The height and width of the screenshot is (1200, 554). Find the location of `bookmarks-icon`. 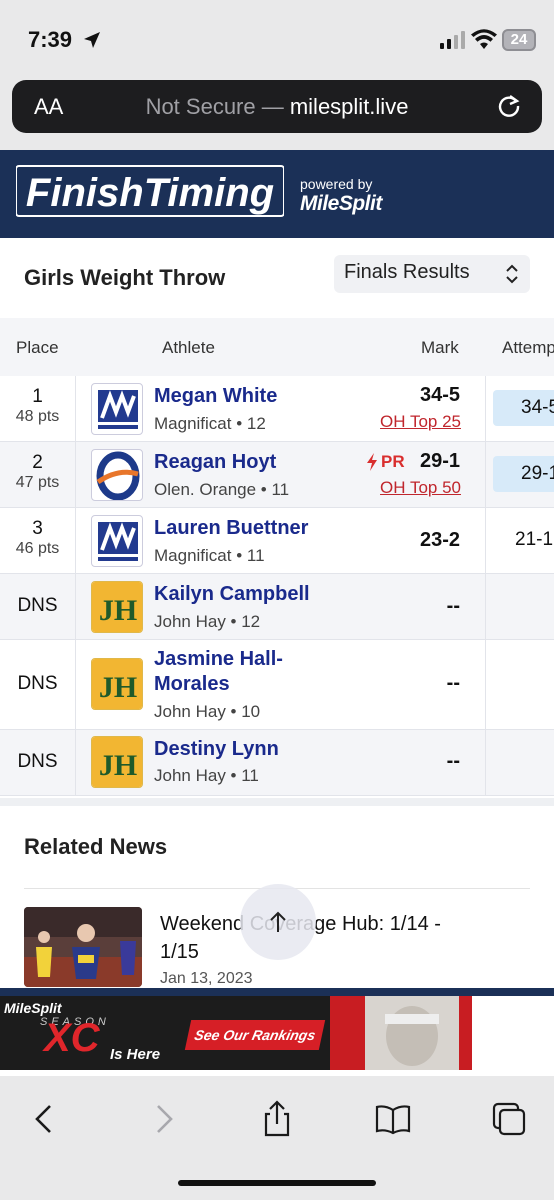

bookmarks-icon is located at coordinates (393, 1119).